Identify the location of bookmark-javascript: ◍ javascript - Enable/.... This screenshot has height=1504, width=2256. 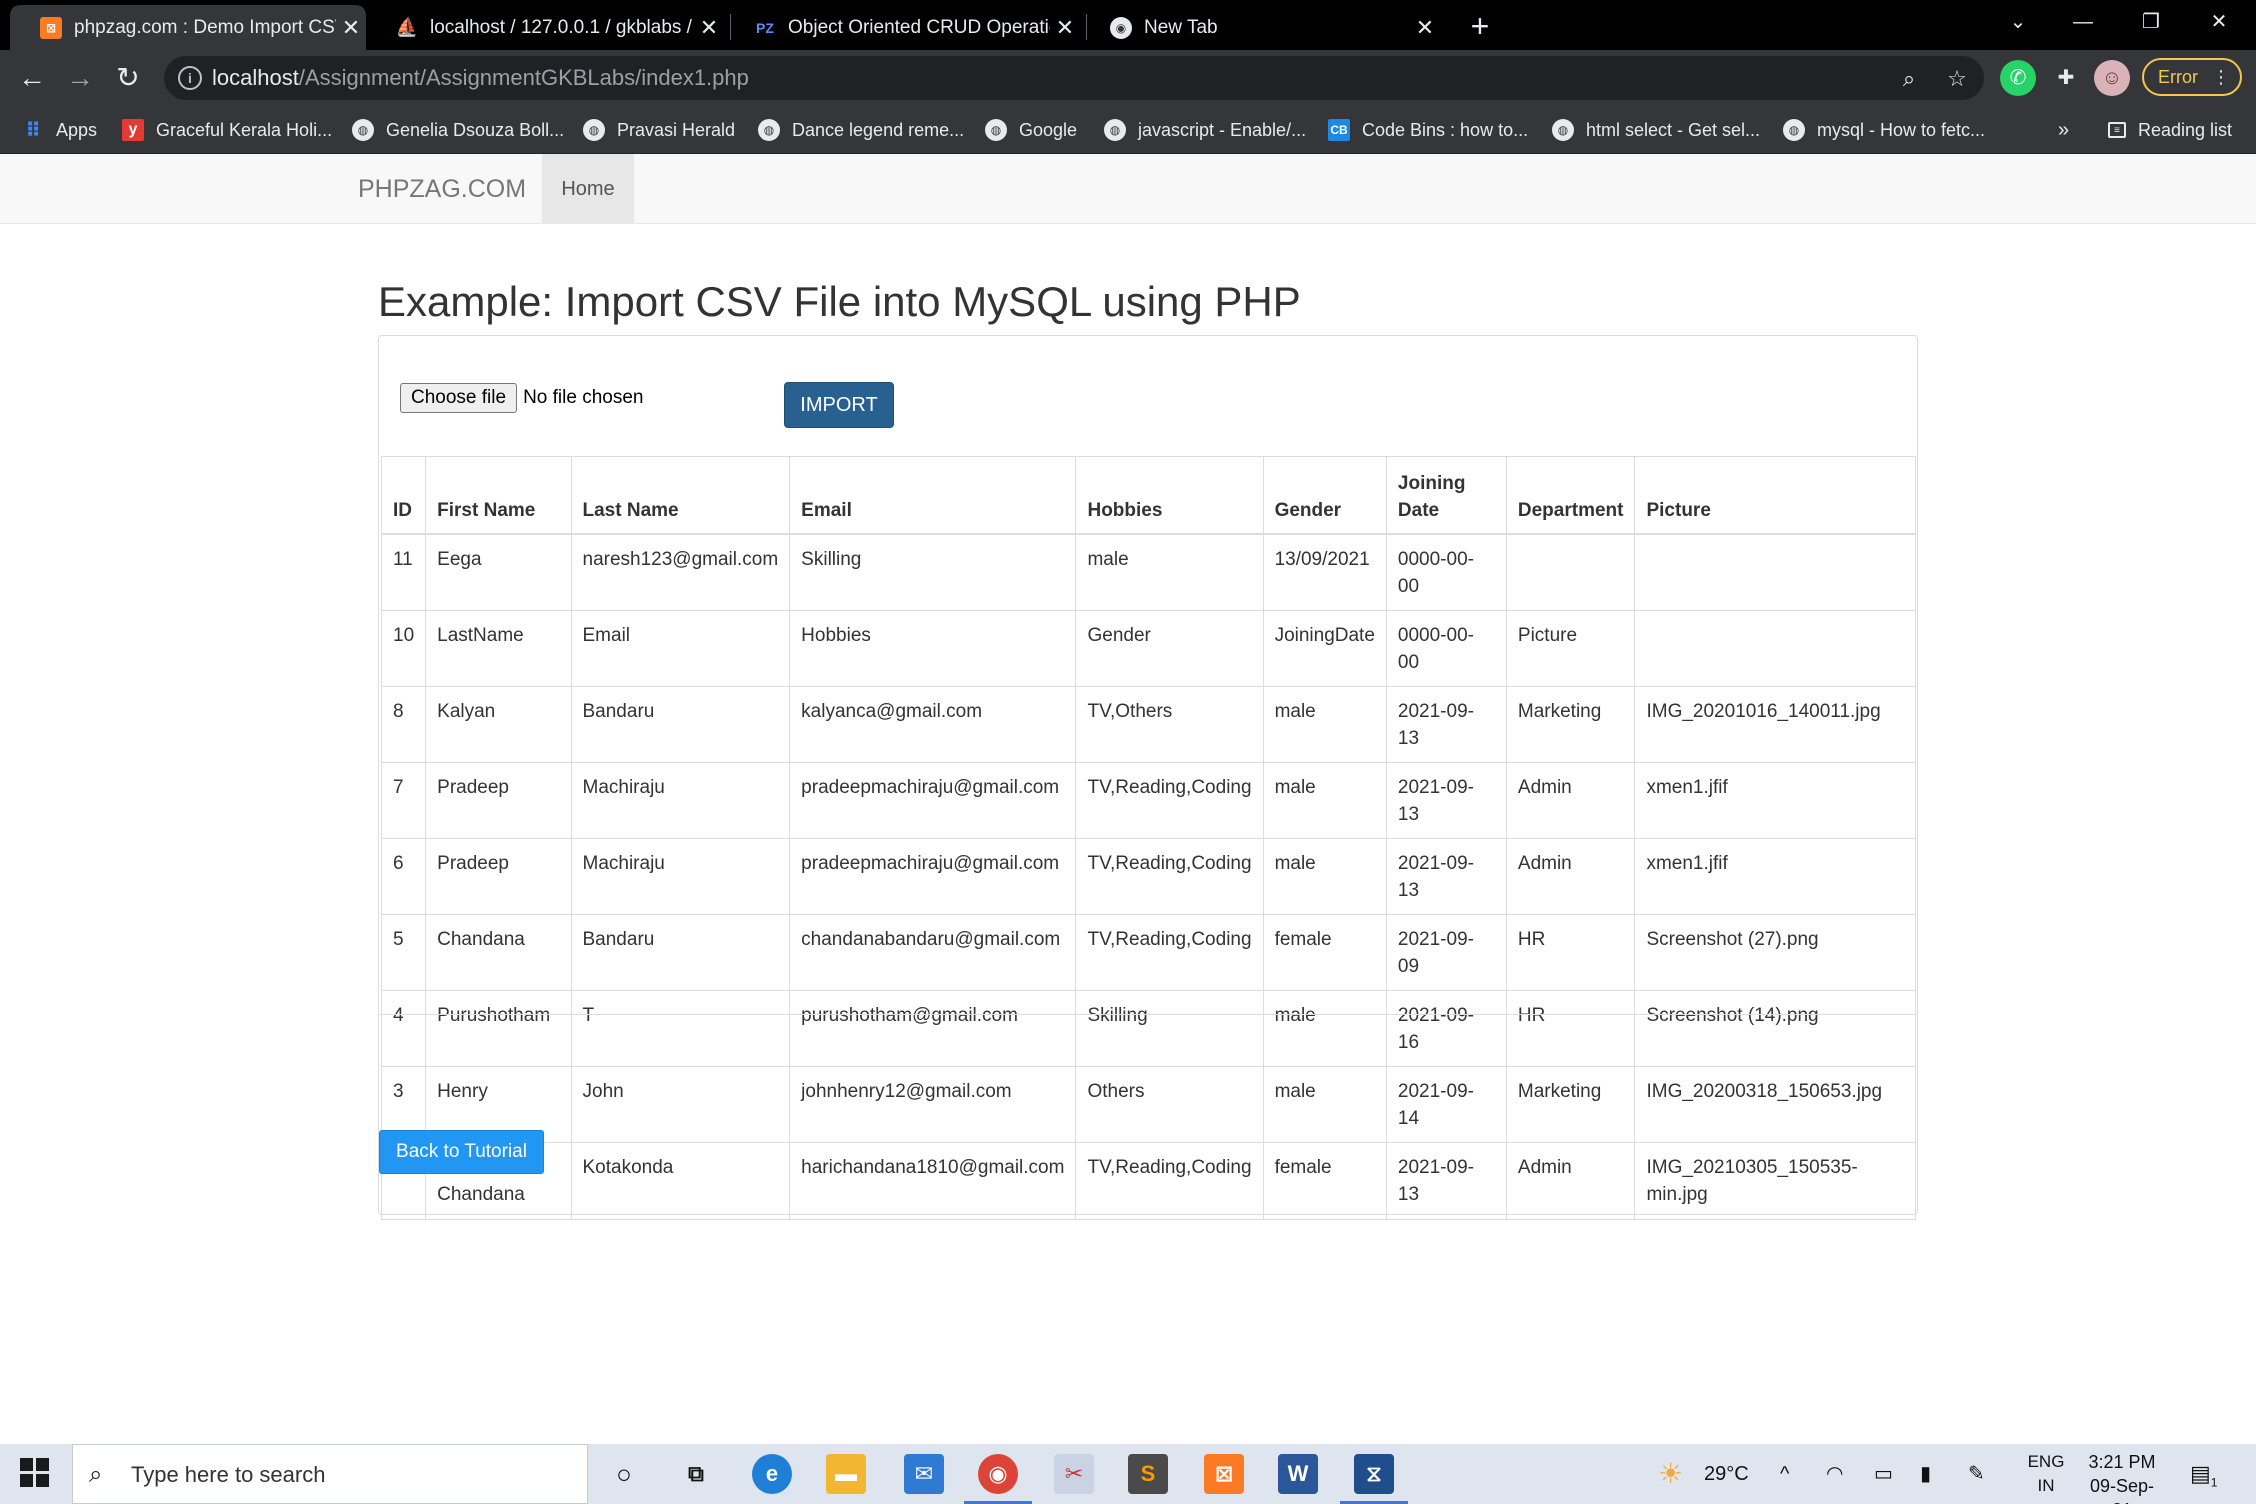
(1205, 130).